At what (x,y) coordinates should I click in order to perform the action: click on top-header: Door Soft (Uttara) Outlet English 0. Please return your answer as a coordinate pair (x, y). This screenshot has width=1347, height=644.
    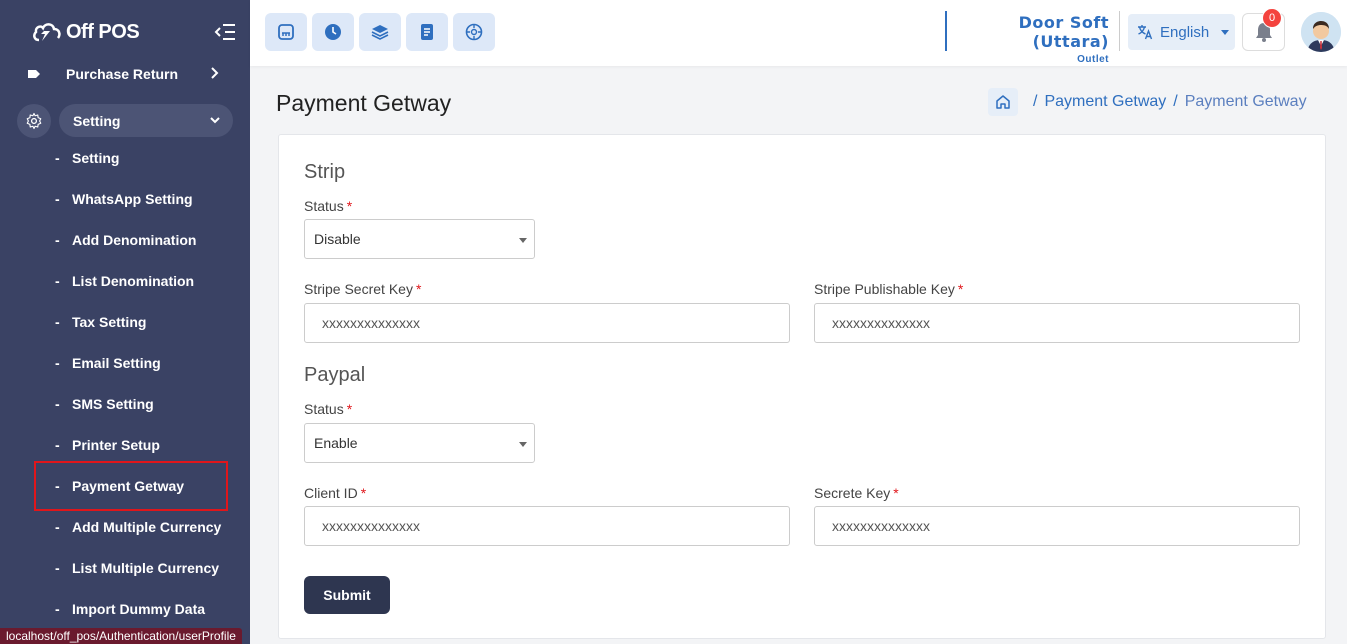
    Looking at the image, I should click on (798, 33).